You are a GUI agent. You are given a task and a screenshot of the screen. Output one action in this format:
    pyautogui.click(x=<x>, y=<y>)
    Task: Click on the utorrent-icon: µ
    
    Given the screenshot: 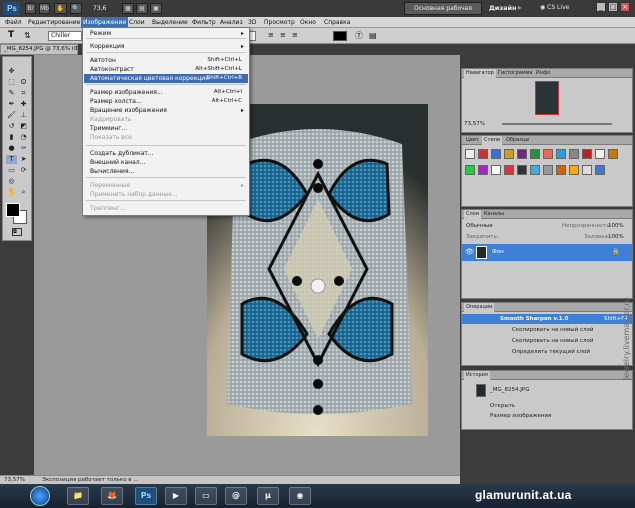 What is the action you would take?
    pyautogui.click(x=268, y=496)
    